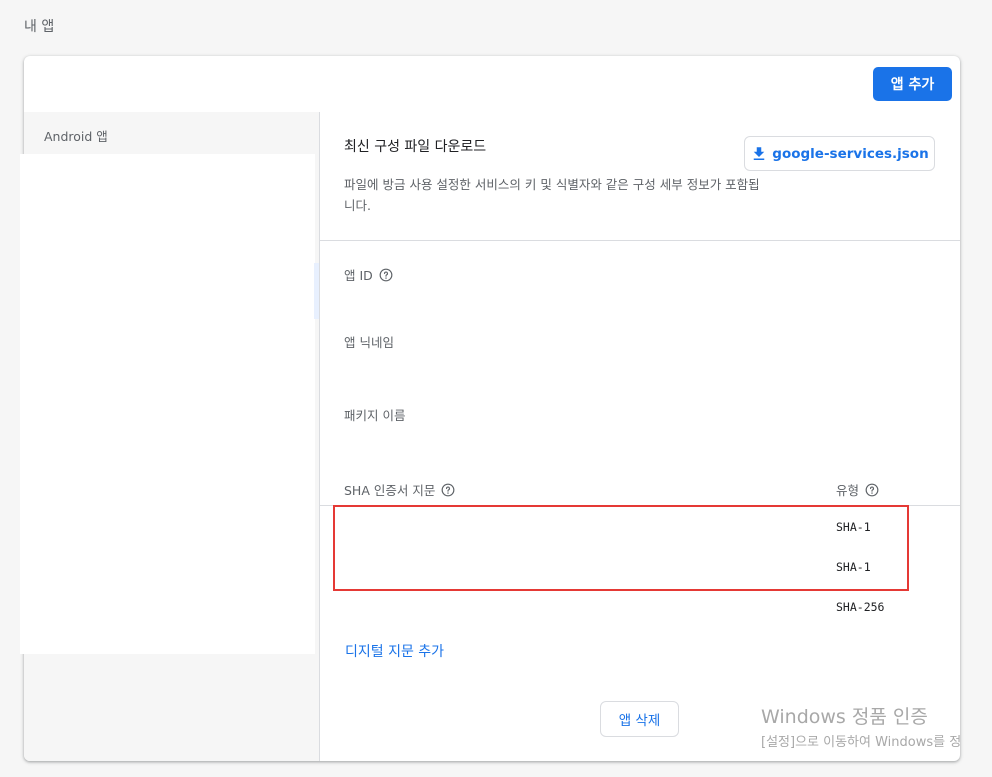 The width and height of the screenshot is (992, 777). I want to click on highlight-annotation-box, so click(621, 548).